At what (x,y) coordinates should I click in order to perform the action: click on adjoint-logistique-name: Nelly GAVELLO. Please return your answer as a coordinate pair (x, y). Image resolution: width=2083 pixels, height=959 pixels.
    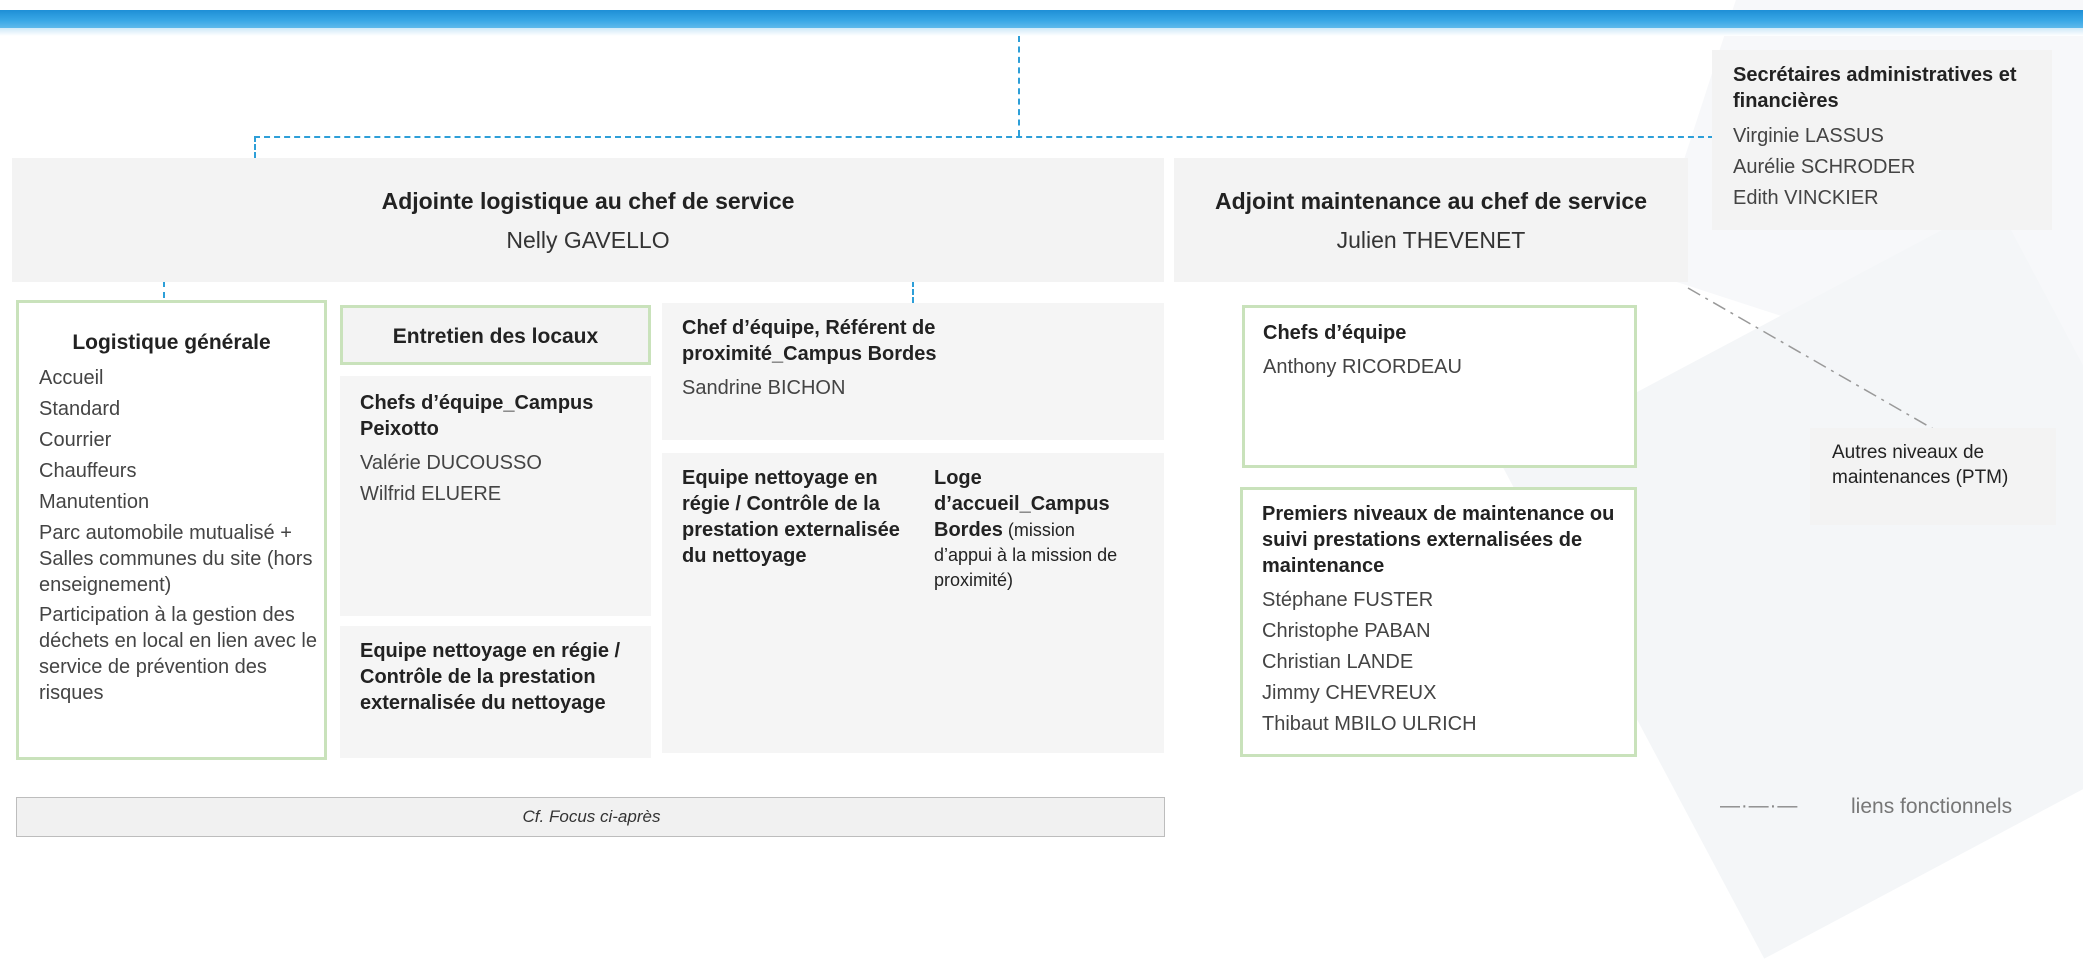
    Looking at the image, I should click on (588, 240).